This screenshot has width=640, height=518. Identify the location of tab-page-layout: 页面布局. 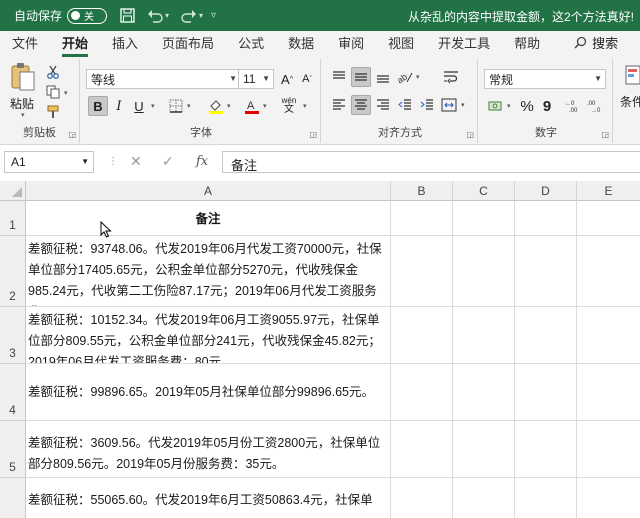
(188, 45).